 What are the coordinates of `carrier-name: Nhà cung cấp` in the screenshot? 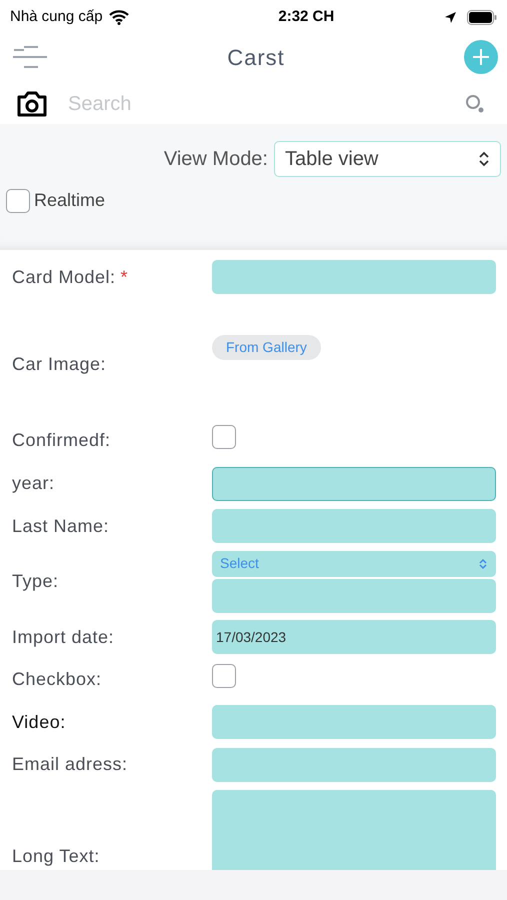 It's located at (56, 16).